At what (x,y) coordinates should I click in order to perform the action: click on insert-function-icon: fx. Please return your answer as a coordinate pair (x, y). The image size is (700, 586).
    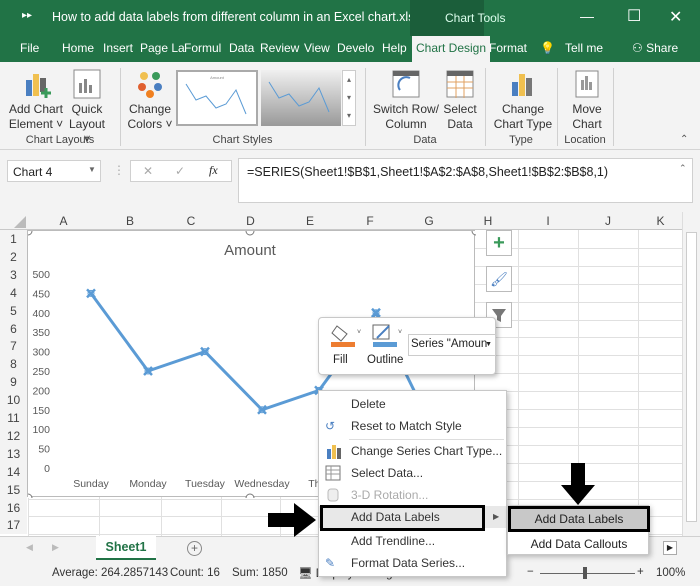
    Looking at the image, I should click on (213, 170).